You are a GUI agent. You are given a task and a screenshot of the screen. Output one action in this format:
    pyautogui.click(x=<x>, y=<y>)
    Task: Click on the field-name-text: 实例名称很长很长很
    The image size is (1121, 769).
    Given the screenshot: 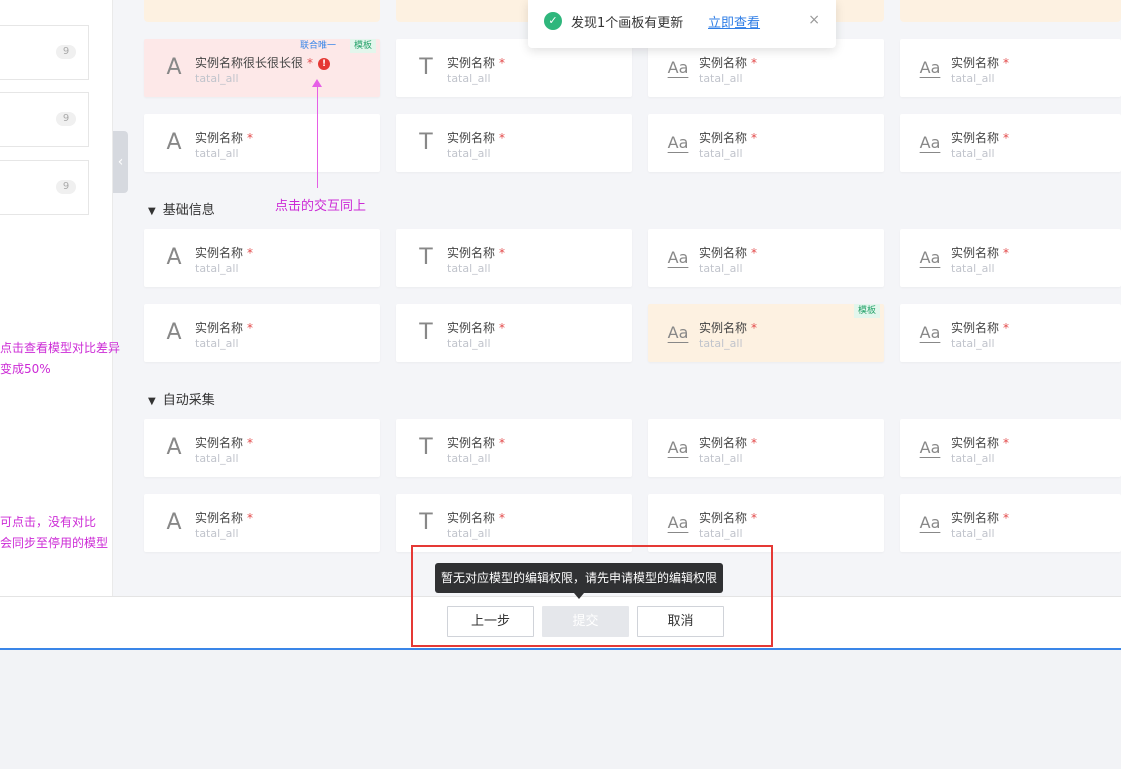 What is the action you would take?
    pyautogui.click(x=249, y=63)
    